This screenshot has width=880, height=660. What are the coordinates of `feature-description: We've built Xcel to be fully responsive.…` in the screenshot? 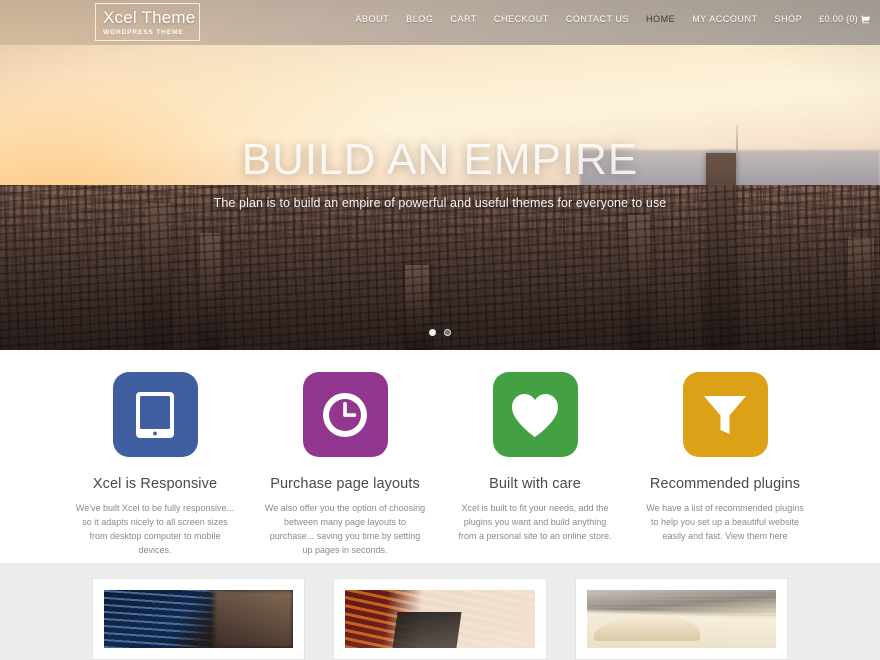 It's located at (155, 529).